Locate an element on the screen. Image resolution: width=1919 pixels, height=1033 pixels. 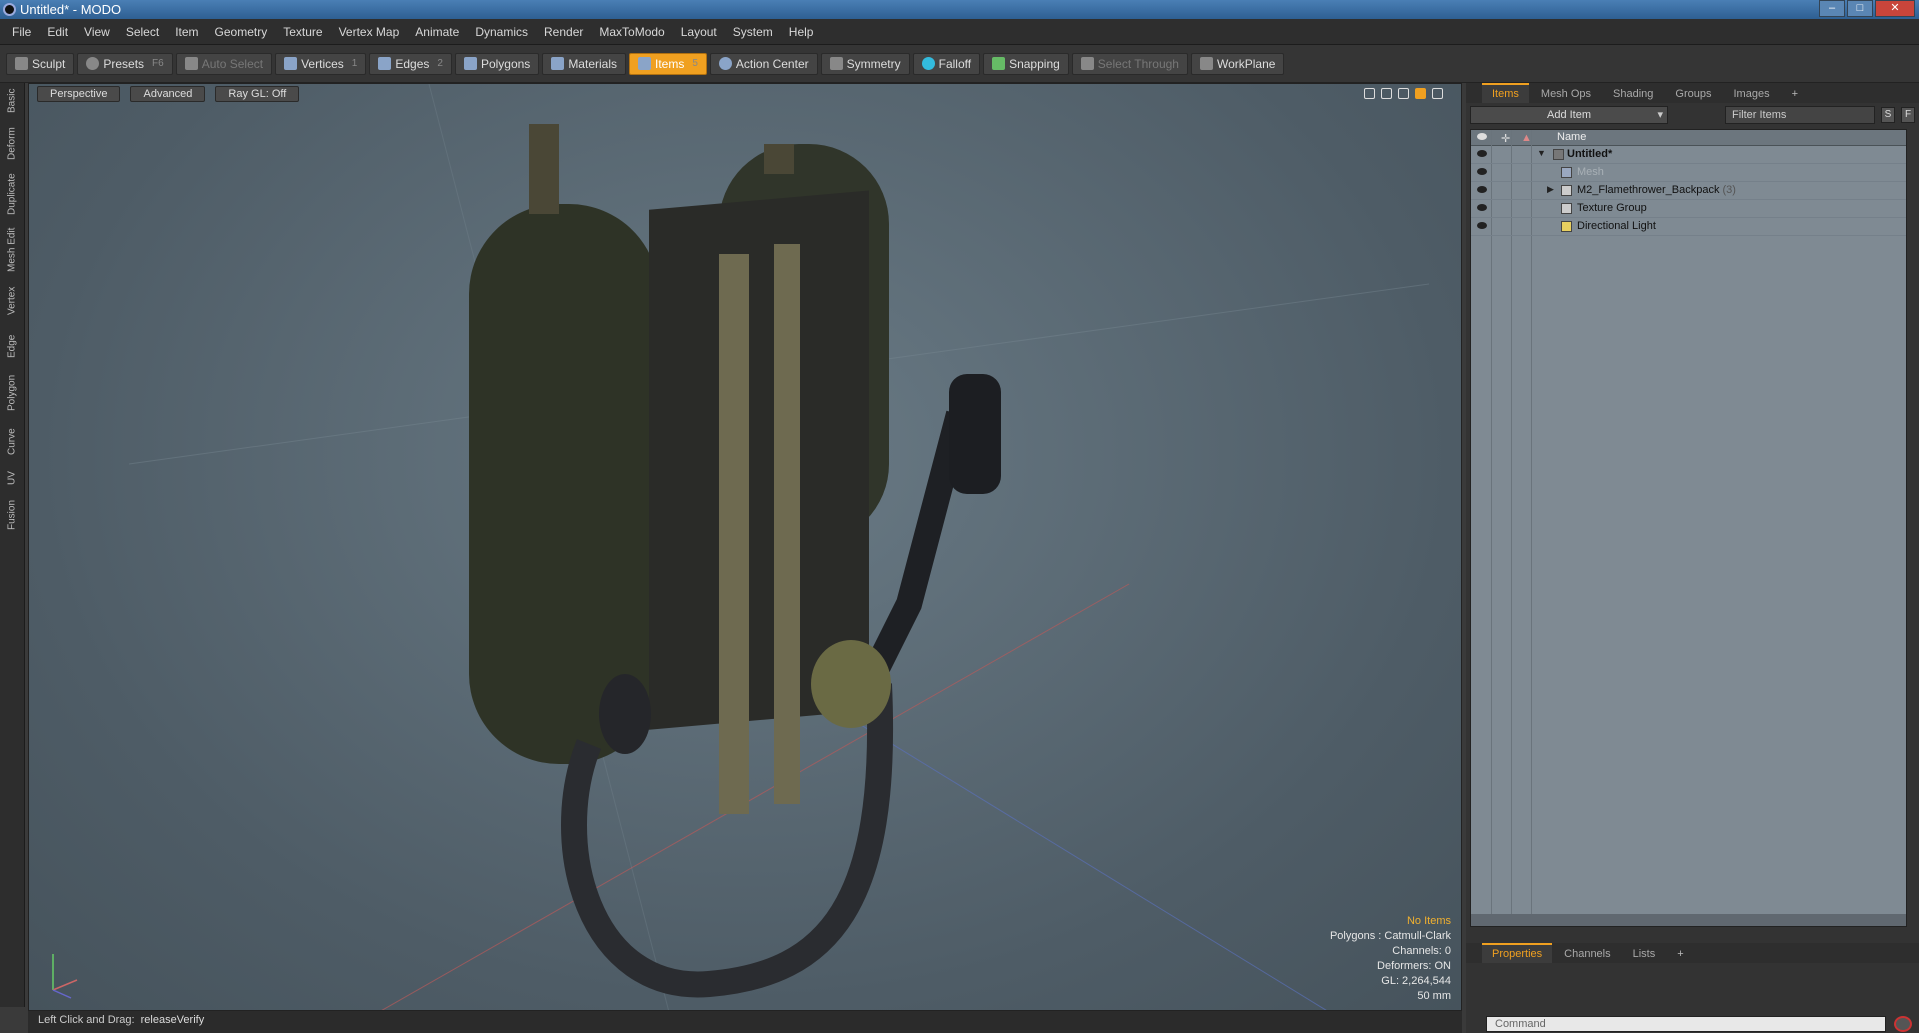
auto-select-icon is located at coordinates (191, 63).